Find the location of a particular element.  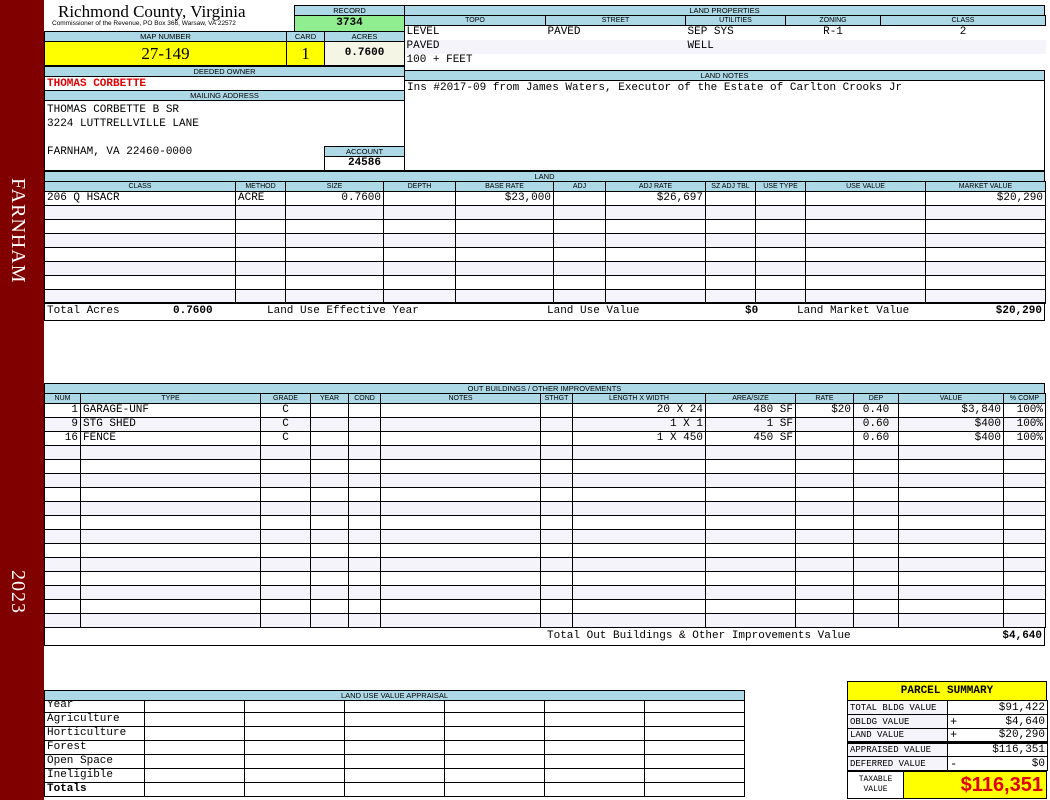

taxable-value-label: TAXABLE VALUE is located at coordinates (875, 785).